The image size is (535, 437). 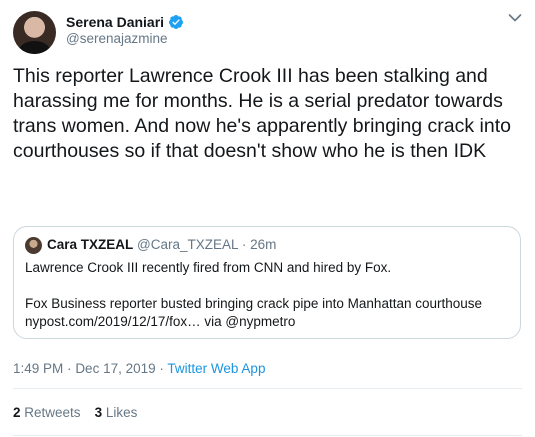 I want to click on tweet-date: Dec 17, 2019, so click(x=115, y=368).